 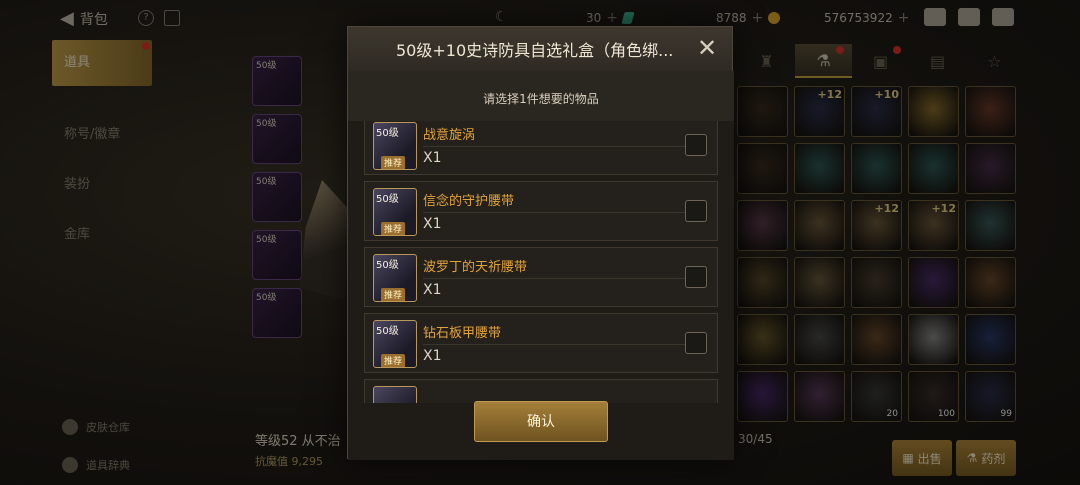 What do you see at coordinates (541, 148) in the screenshot?
I see `choice-row: 50级推荐 战意旋涡 X1` at bounding box center [541, 148].